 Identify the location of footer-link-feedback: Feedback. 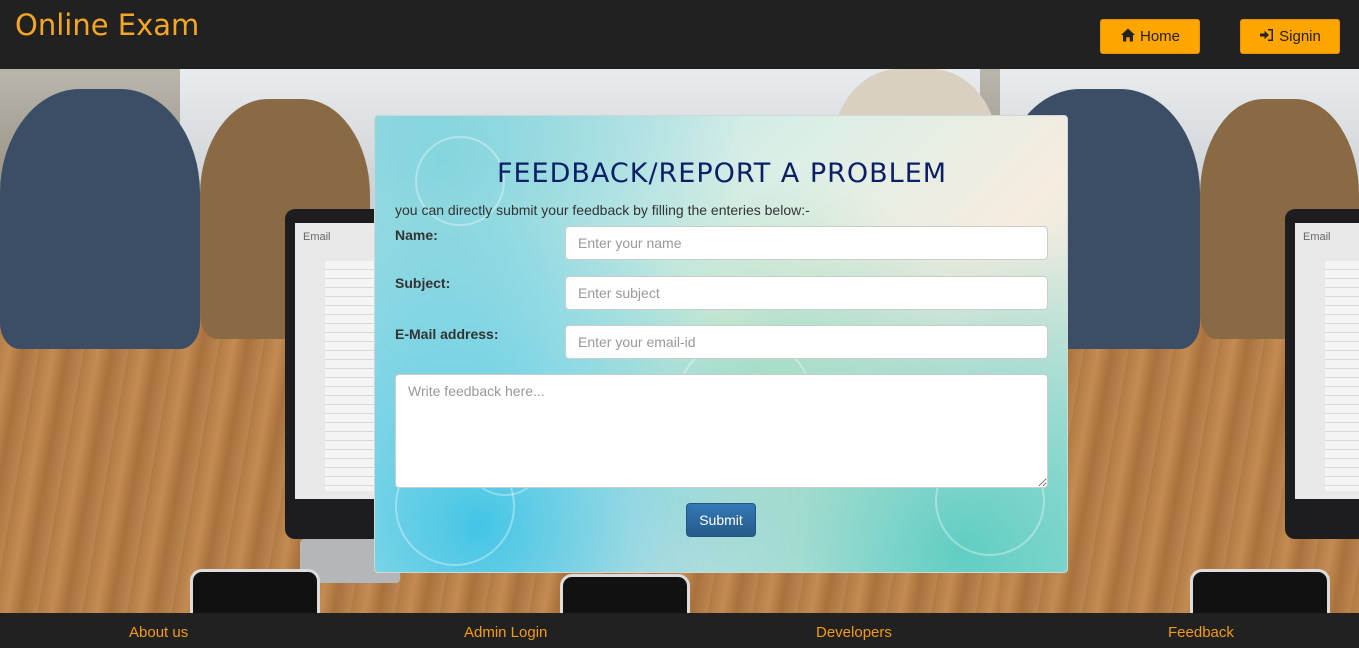
(1201, 632).